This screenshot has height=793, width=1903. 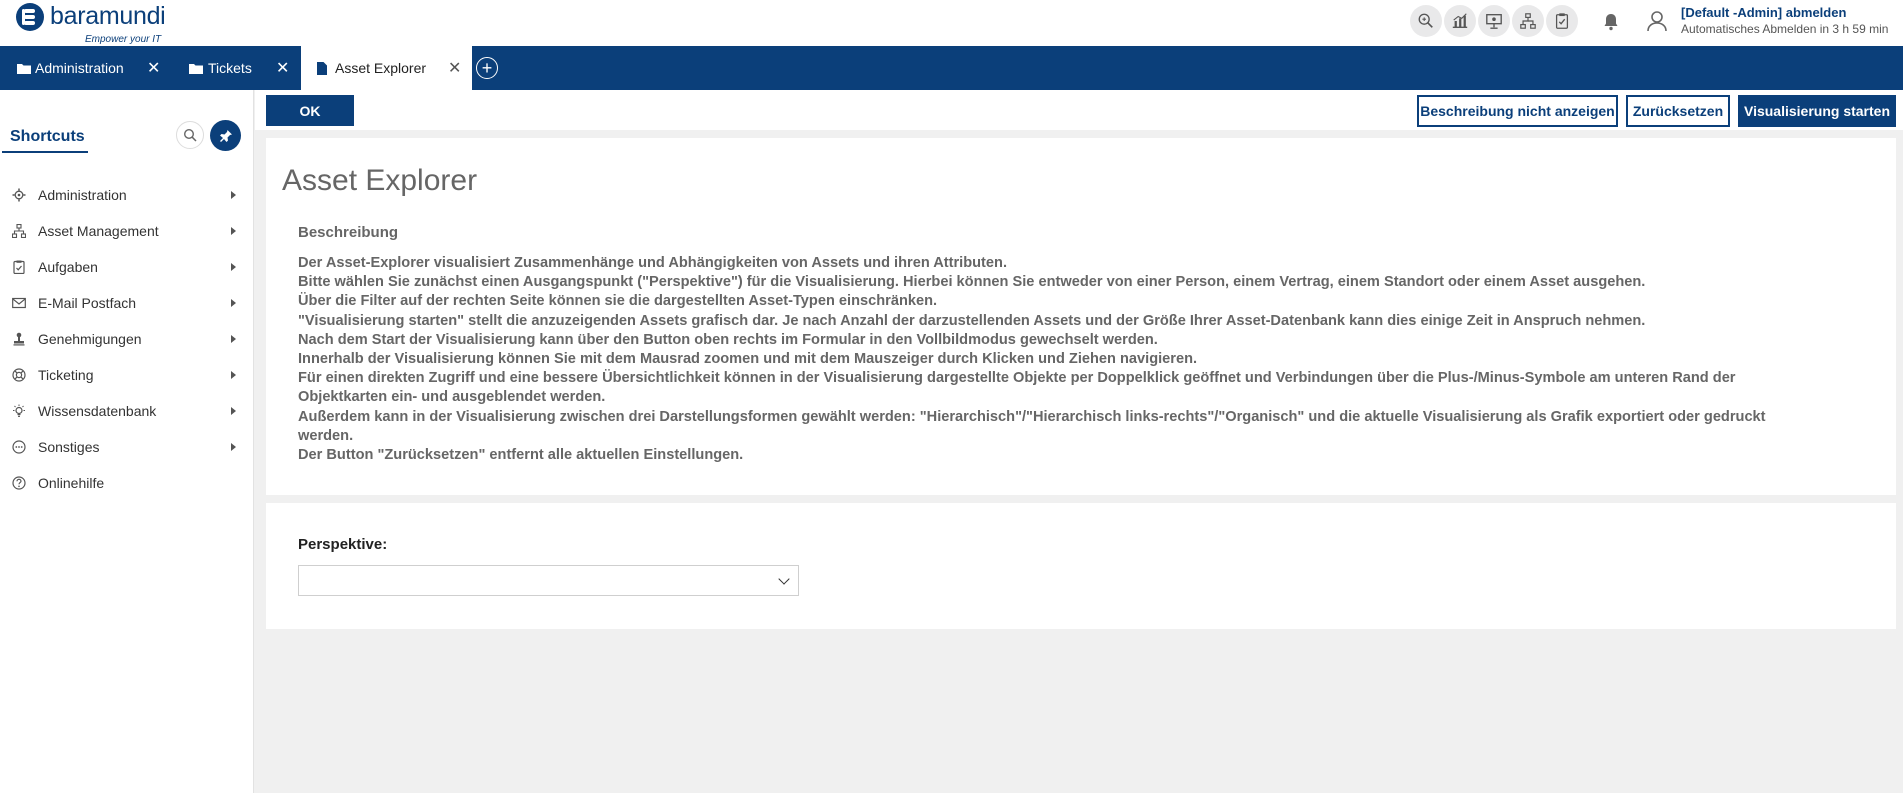 What do you see at coordinates (66, 375) in the screenshot?
I see `sidebar-item-label: Ticketing` at bounding box center [66, 375].